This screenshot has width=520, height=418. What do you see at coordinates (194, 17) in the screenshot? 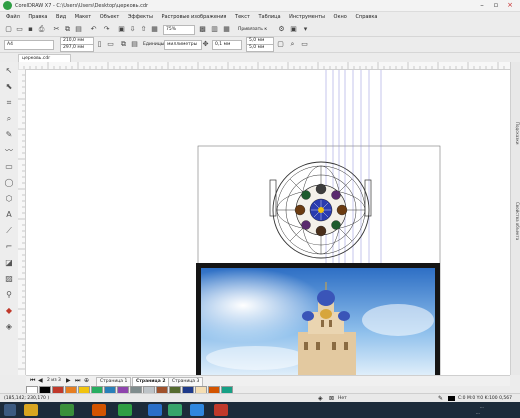
I see `menu-bitmaps: Растровые изображения` at bounding box center [194, 17].